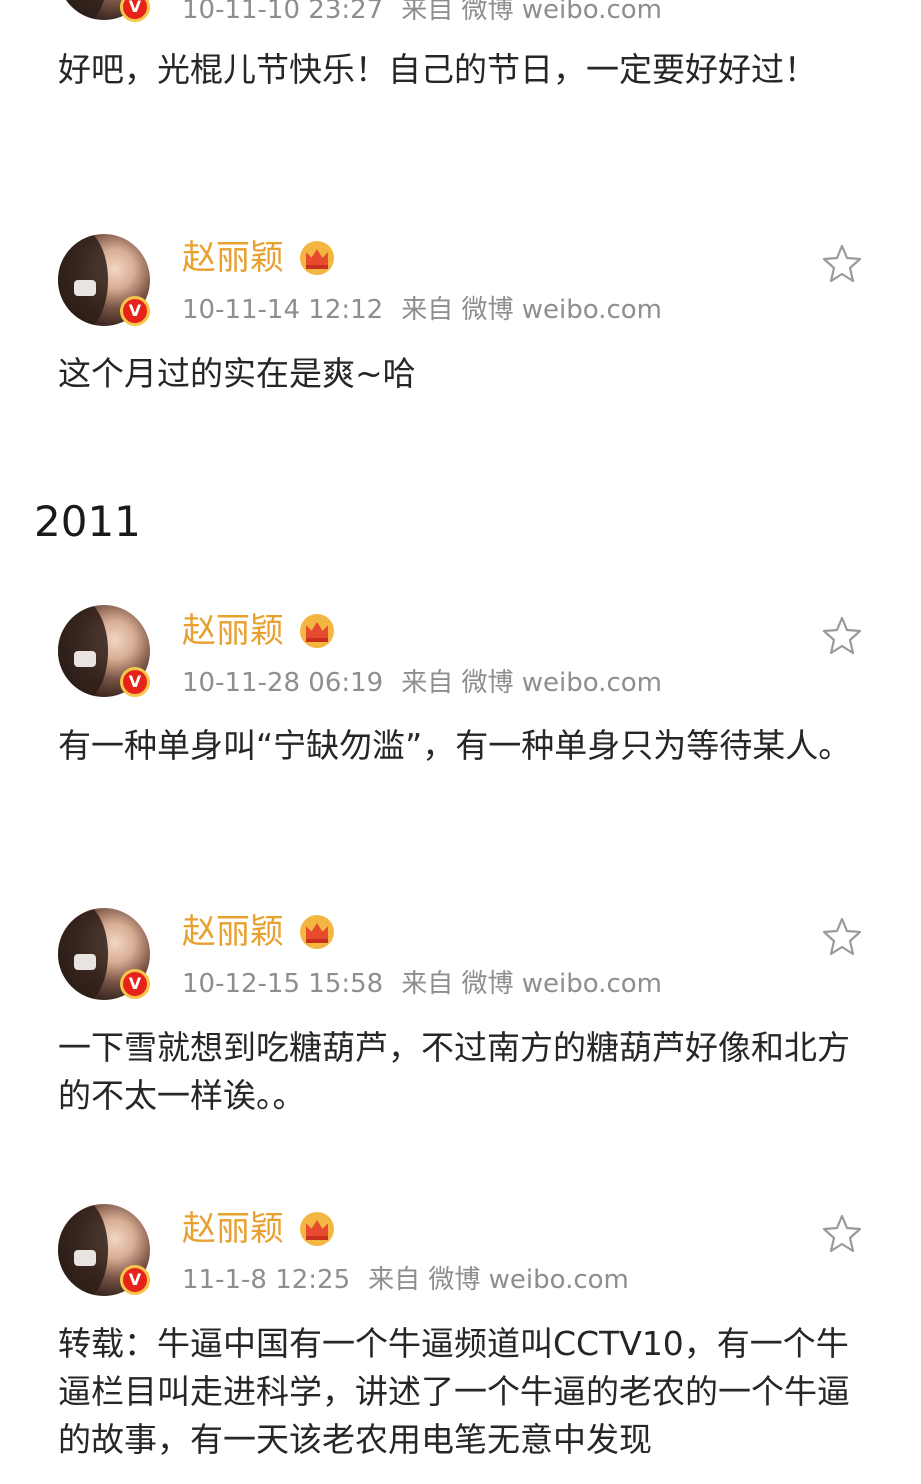 This screenshot has height=1484, width=921. I want to click on post-text: 有一种单身叫“宁缺勿滥”，有一种单身只为等待某人。, so click(455, 745).